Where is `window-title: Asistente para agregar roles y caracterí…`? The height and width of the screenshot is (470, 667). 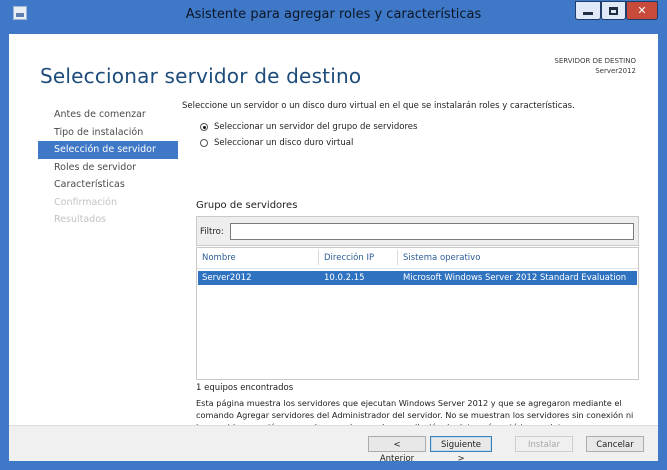
window-title: Asistente para agregar roles y caracterí… is located at coordinates (333, 14).